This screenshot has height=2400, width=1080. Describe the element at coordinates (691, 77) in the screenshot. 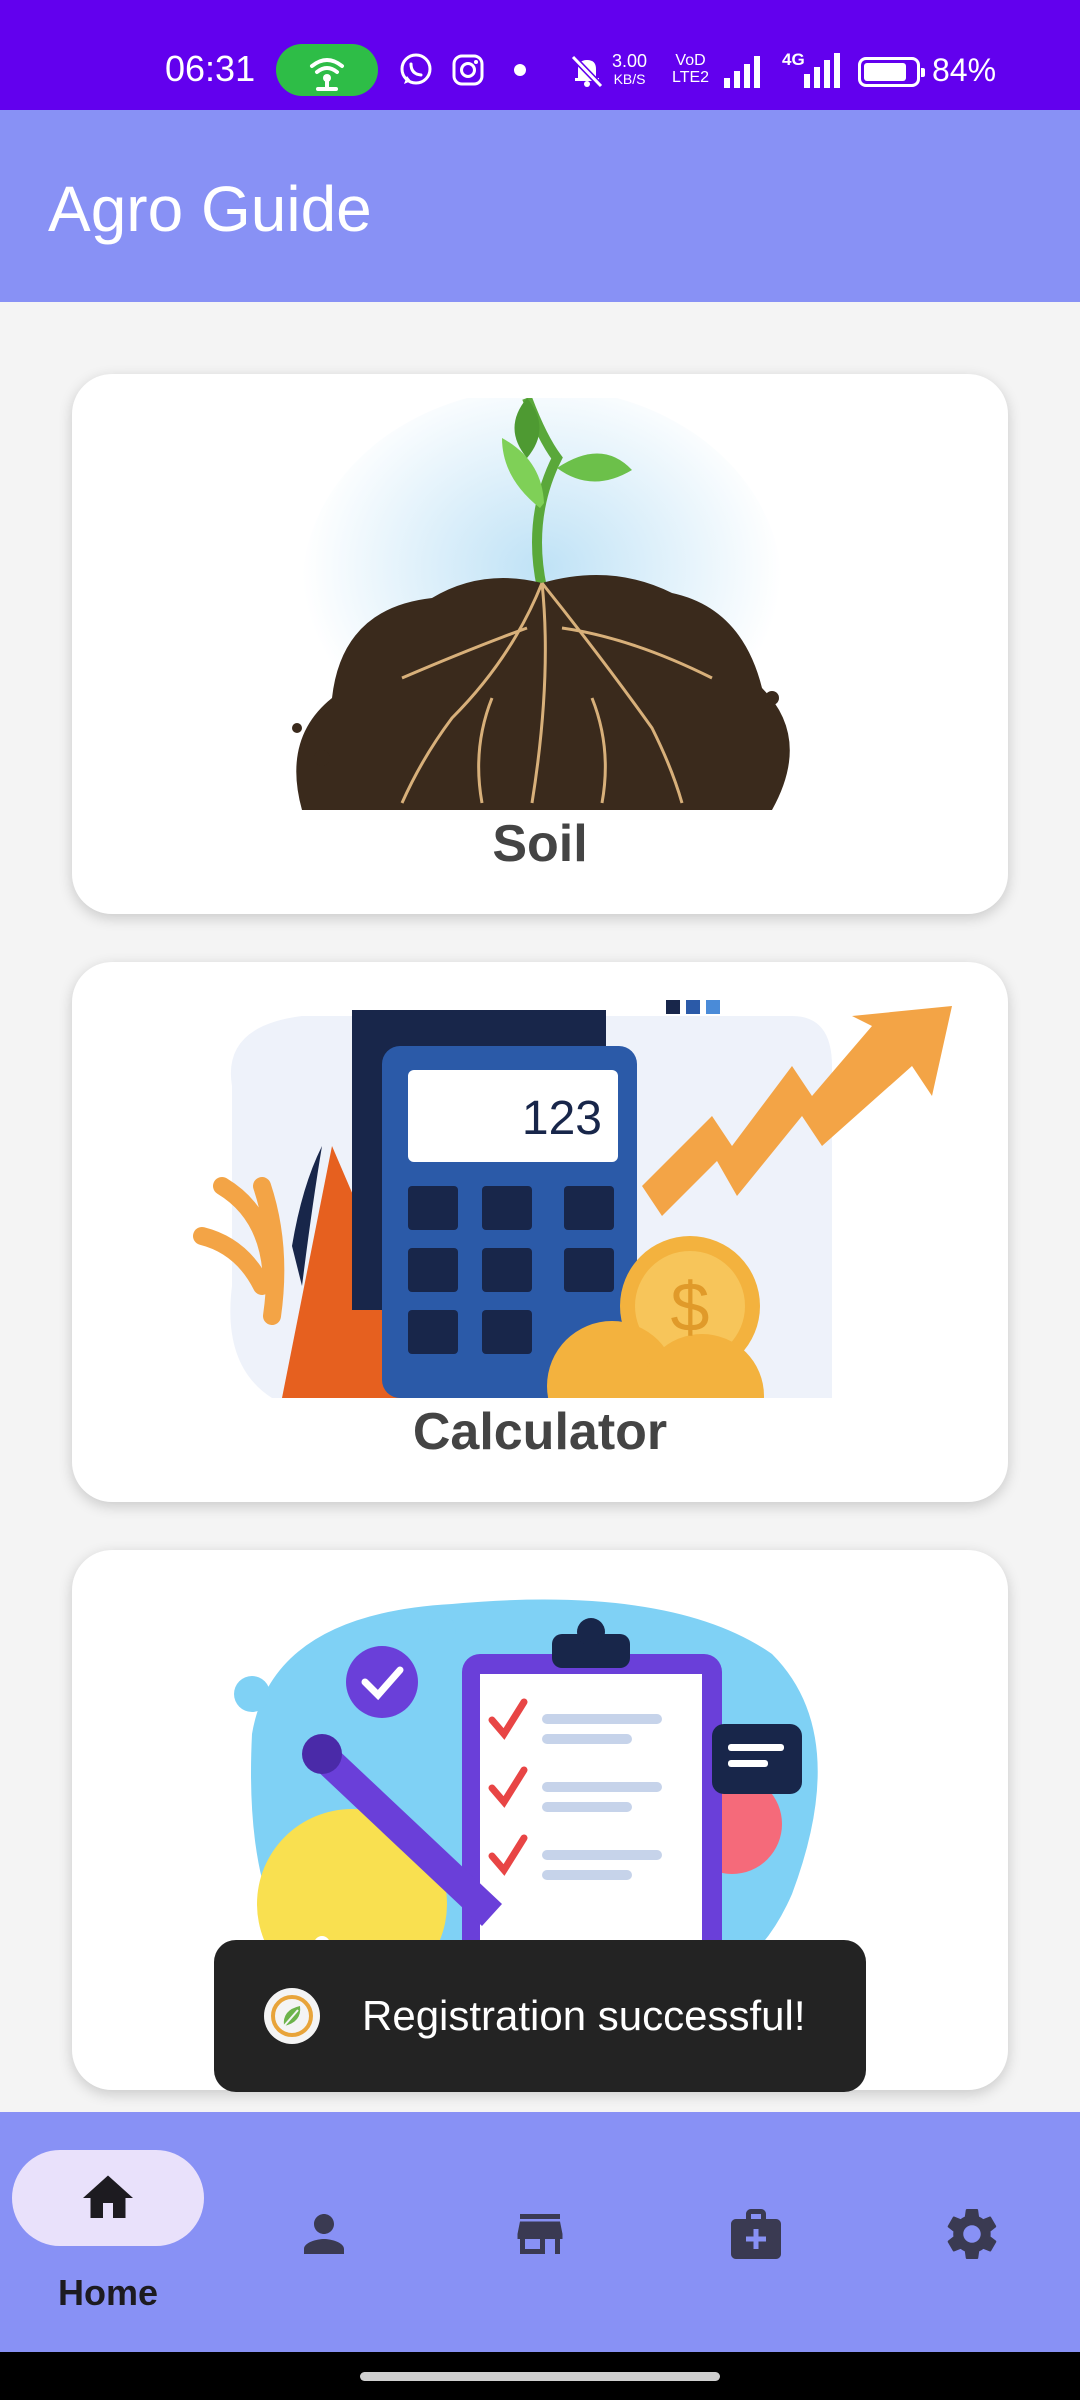

I see `volte-line-2: LTE2` at that location.